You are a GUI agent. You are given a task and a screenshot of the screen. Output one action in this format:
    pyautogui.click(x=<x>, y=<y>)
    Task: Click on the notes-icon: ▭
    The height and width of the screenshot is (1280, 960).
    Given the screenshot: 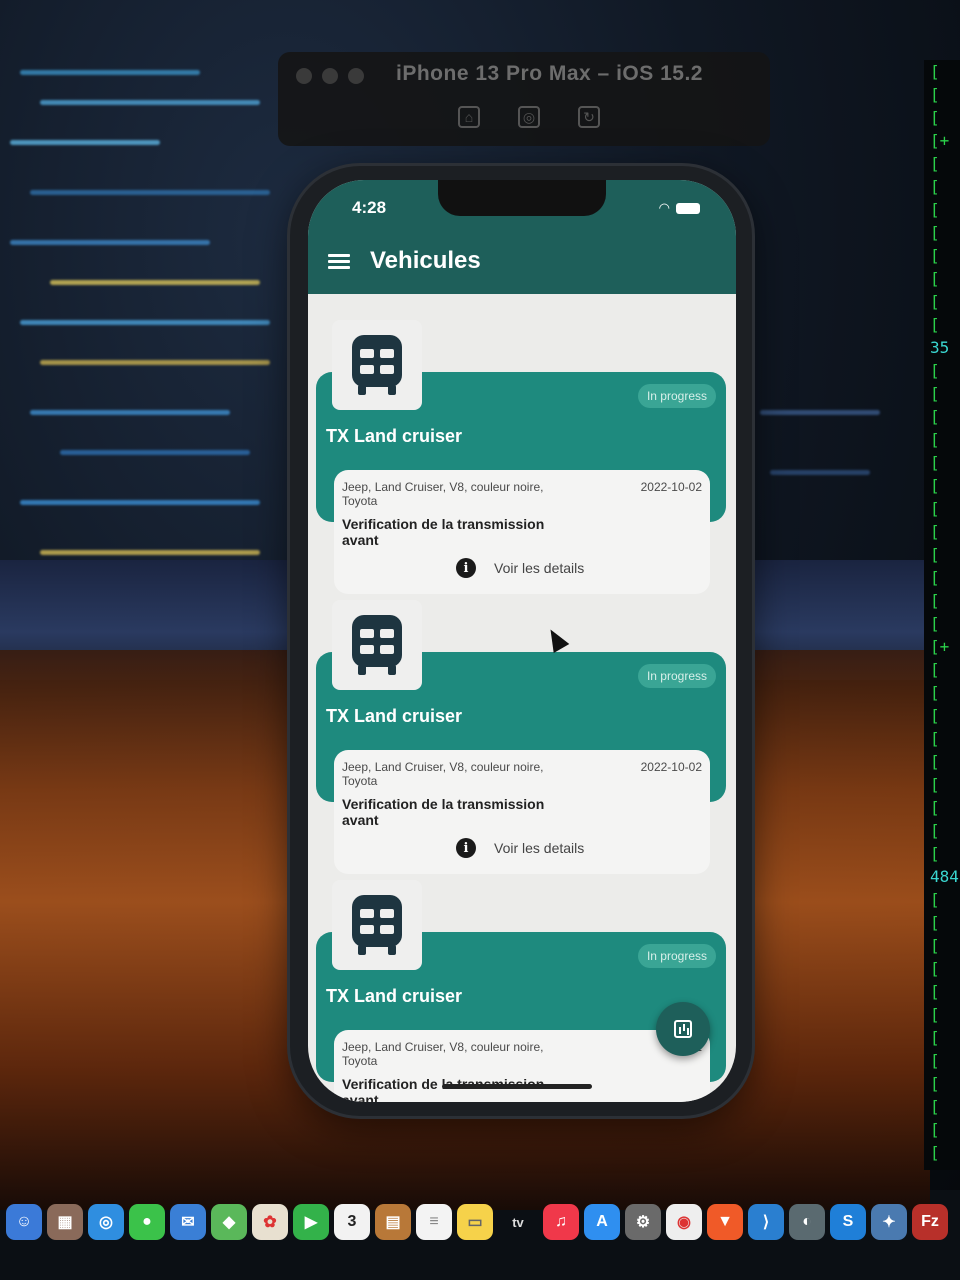 What is the action you would take?
    pyautogui.click(x=475, y=1222)
    